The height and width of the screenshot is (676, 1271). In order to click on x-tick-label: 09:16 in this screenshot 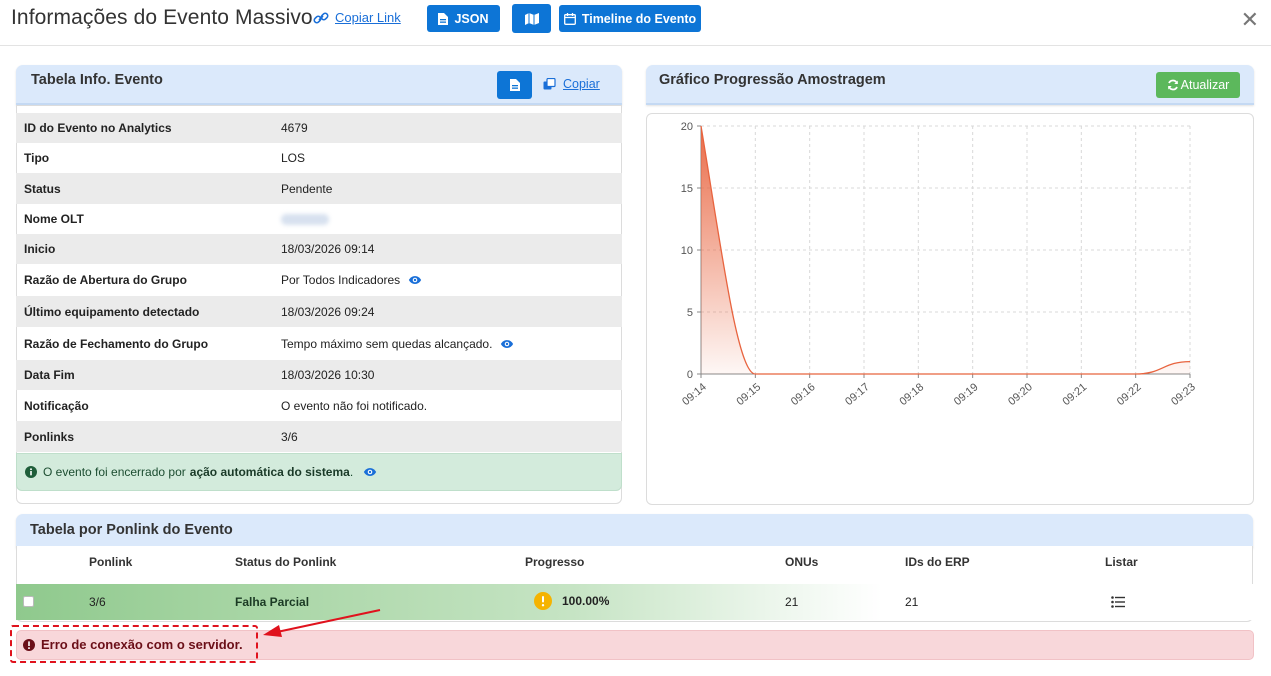, I will do `click(803, 394)`.